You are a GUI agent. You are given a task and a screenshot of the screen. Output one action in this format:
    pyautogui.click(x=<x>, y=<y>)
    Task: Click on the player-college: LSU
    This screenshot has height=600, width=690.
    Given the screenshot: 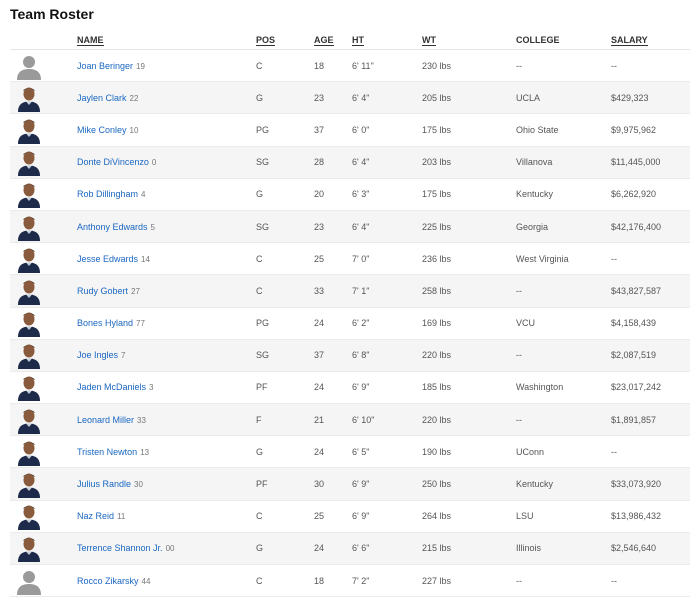 What is the action you would take?
    pyautogui.click(x=525, y=516)
    